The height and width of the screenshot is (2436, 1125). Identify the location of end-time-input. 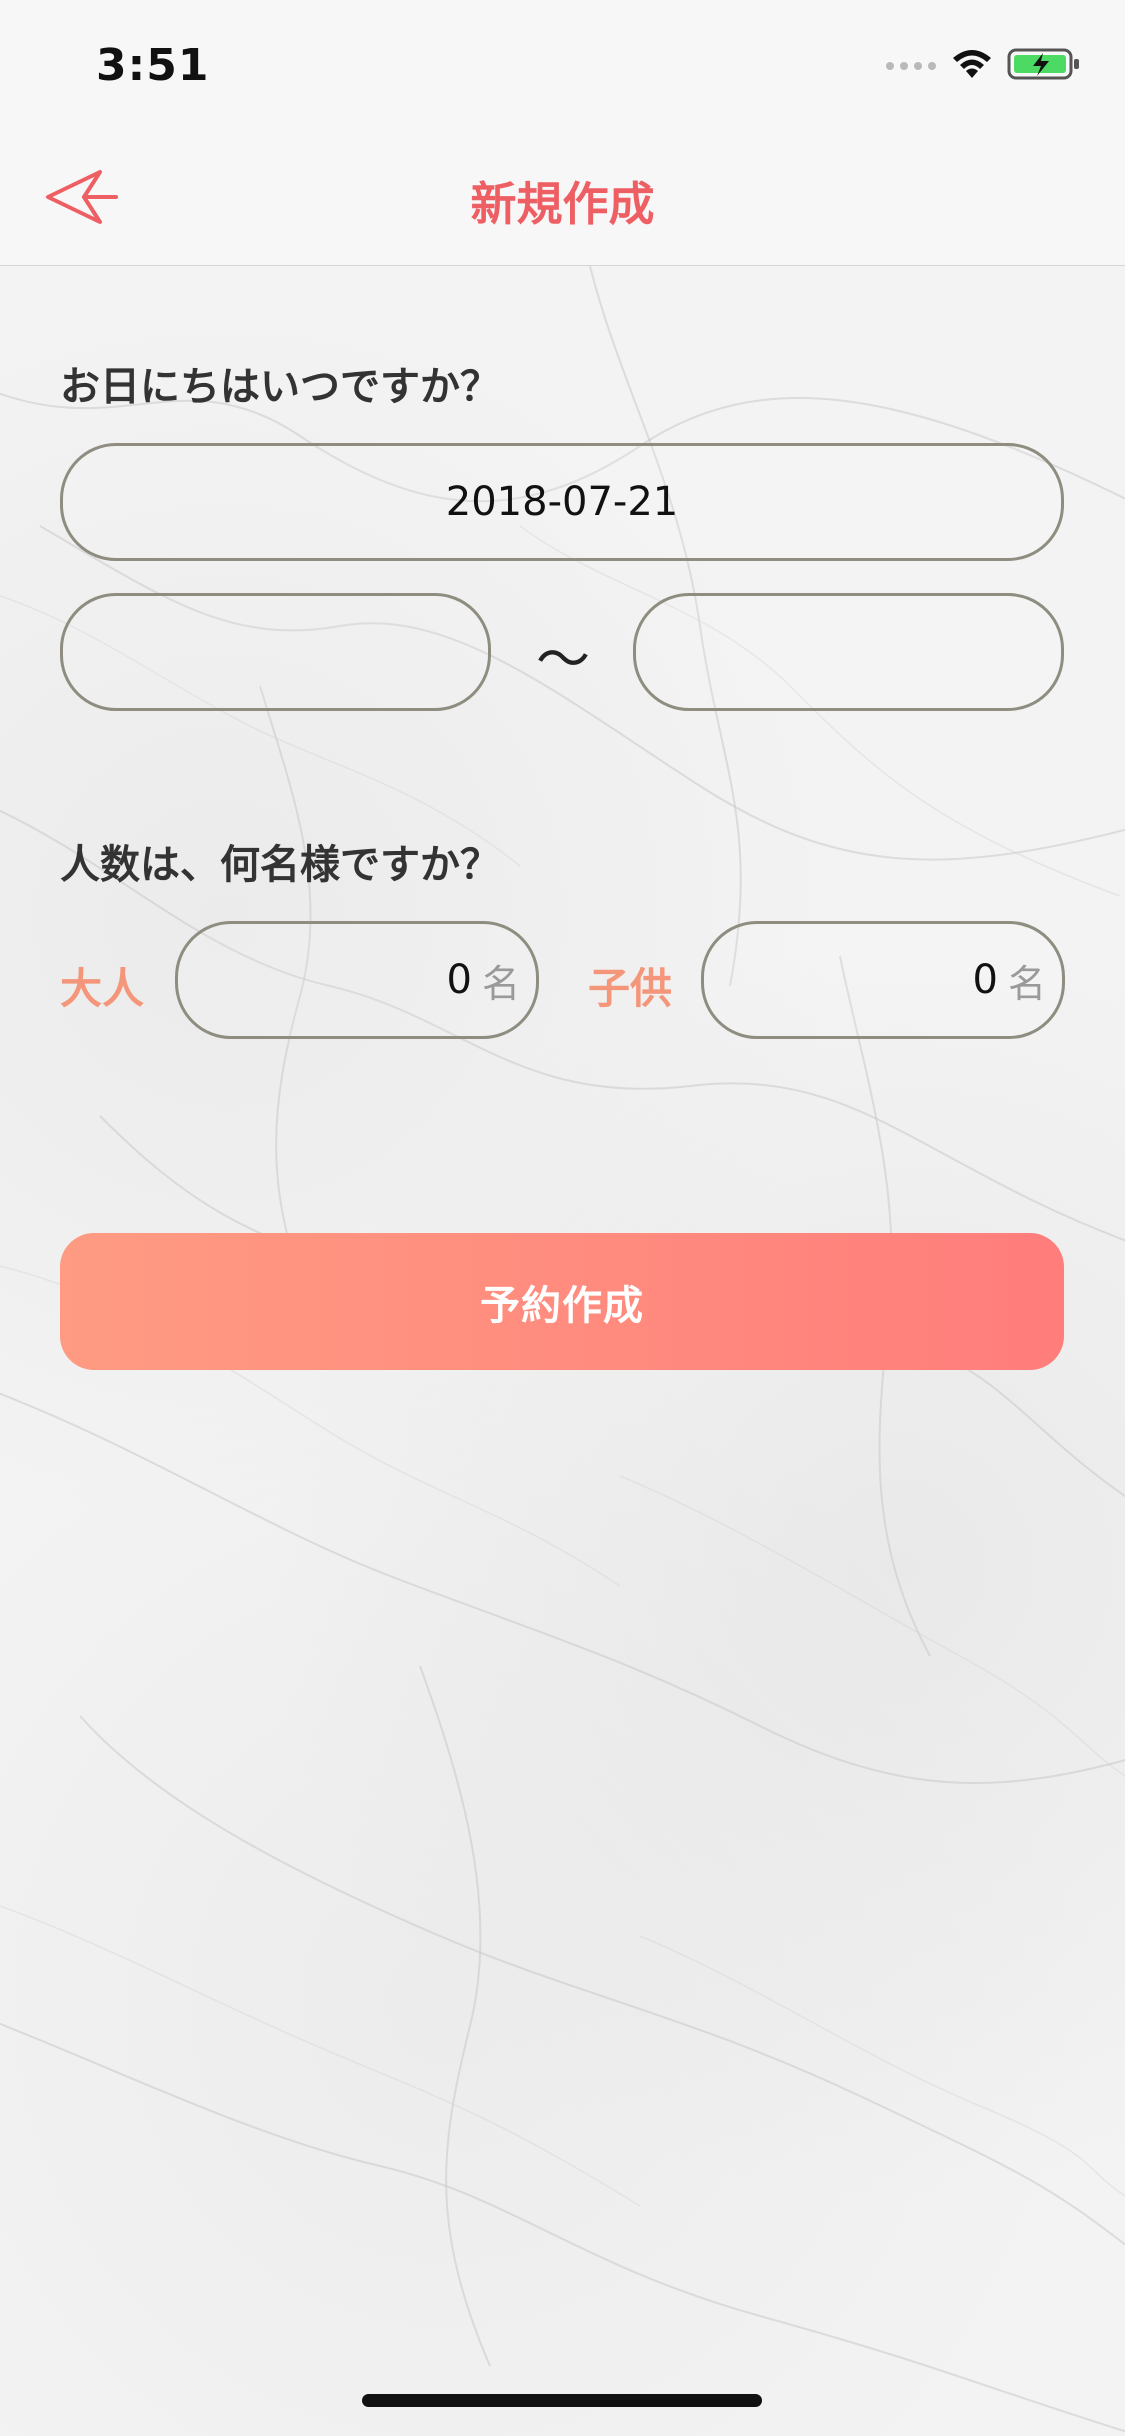
(848, 652).